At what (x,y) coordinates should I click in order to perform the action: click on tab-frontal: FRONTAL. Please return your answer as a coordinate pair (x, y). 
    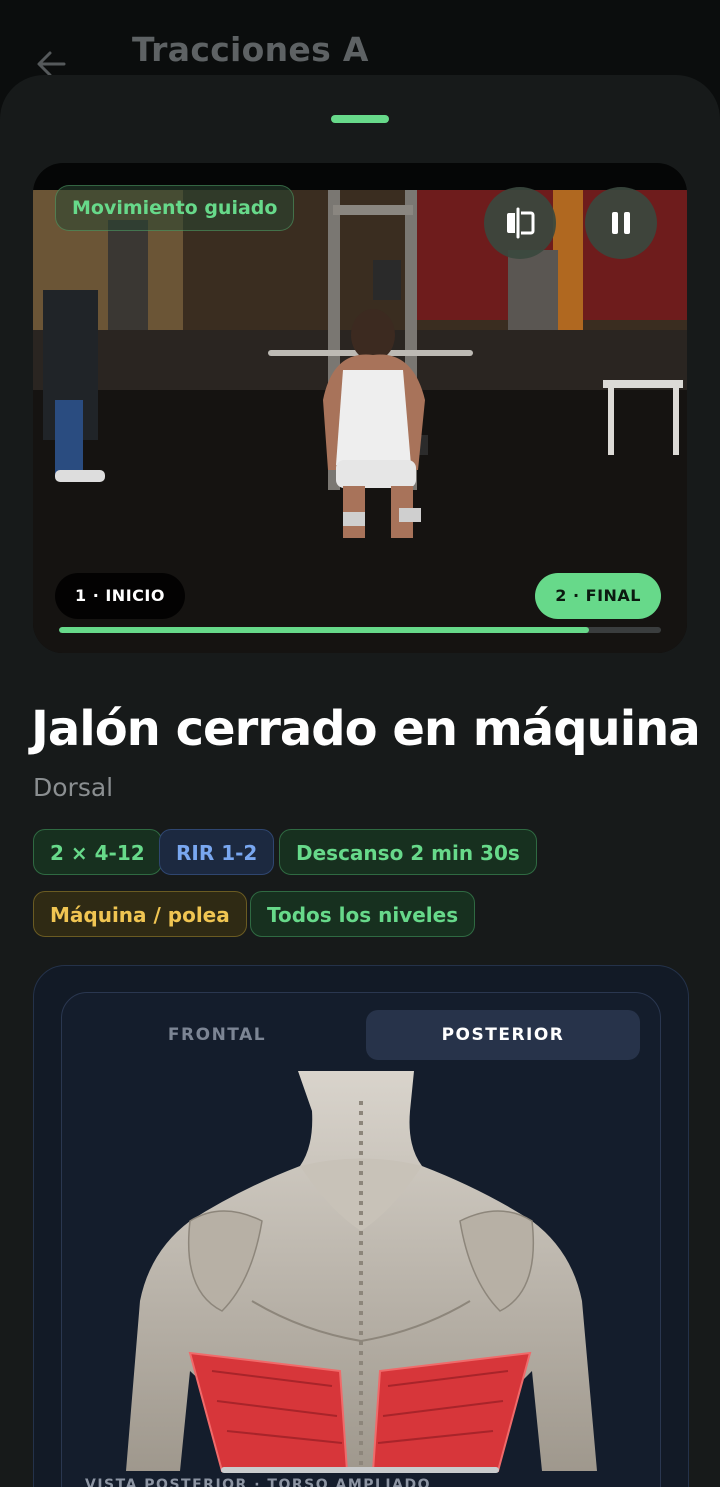
    Looking at the image, I should click on (217, 1035).